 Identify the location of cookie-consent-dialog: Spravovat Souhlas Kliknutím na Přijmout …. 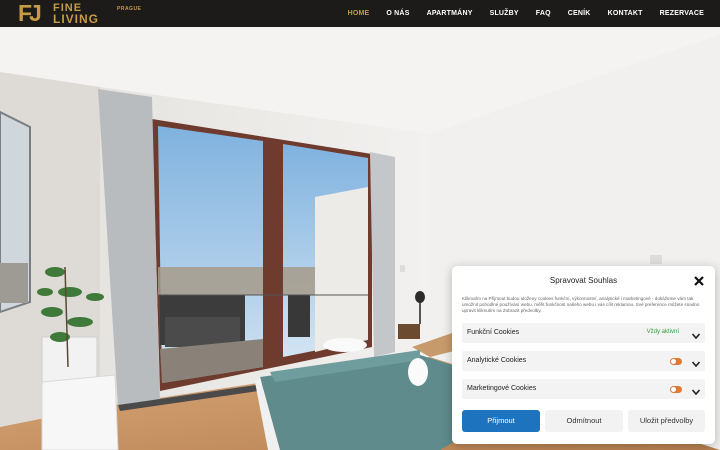
(583, 355).